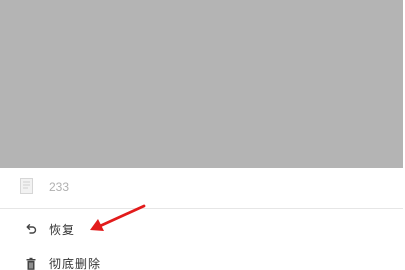  I want to click on delete-permanently-button: 彻底删除, so click(201, 260).